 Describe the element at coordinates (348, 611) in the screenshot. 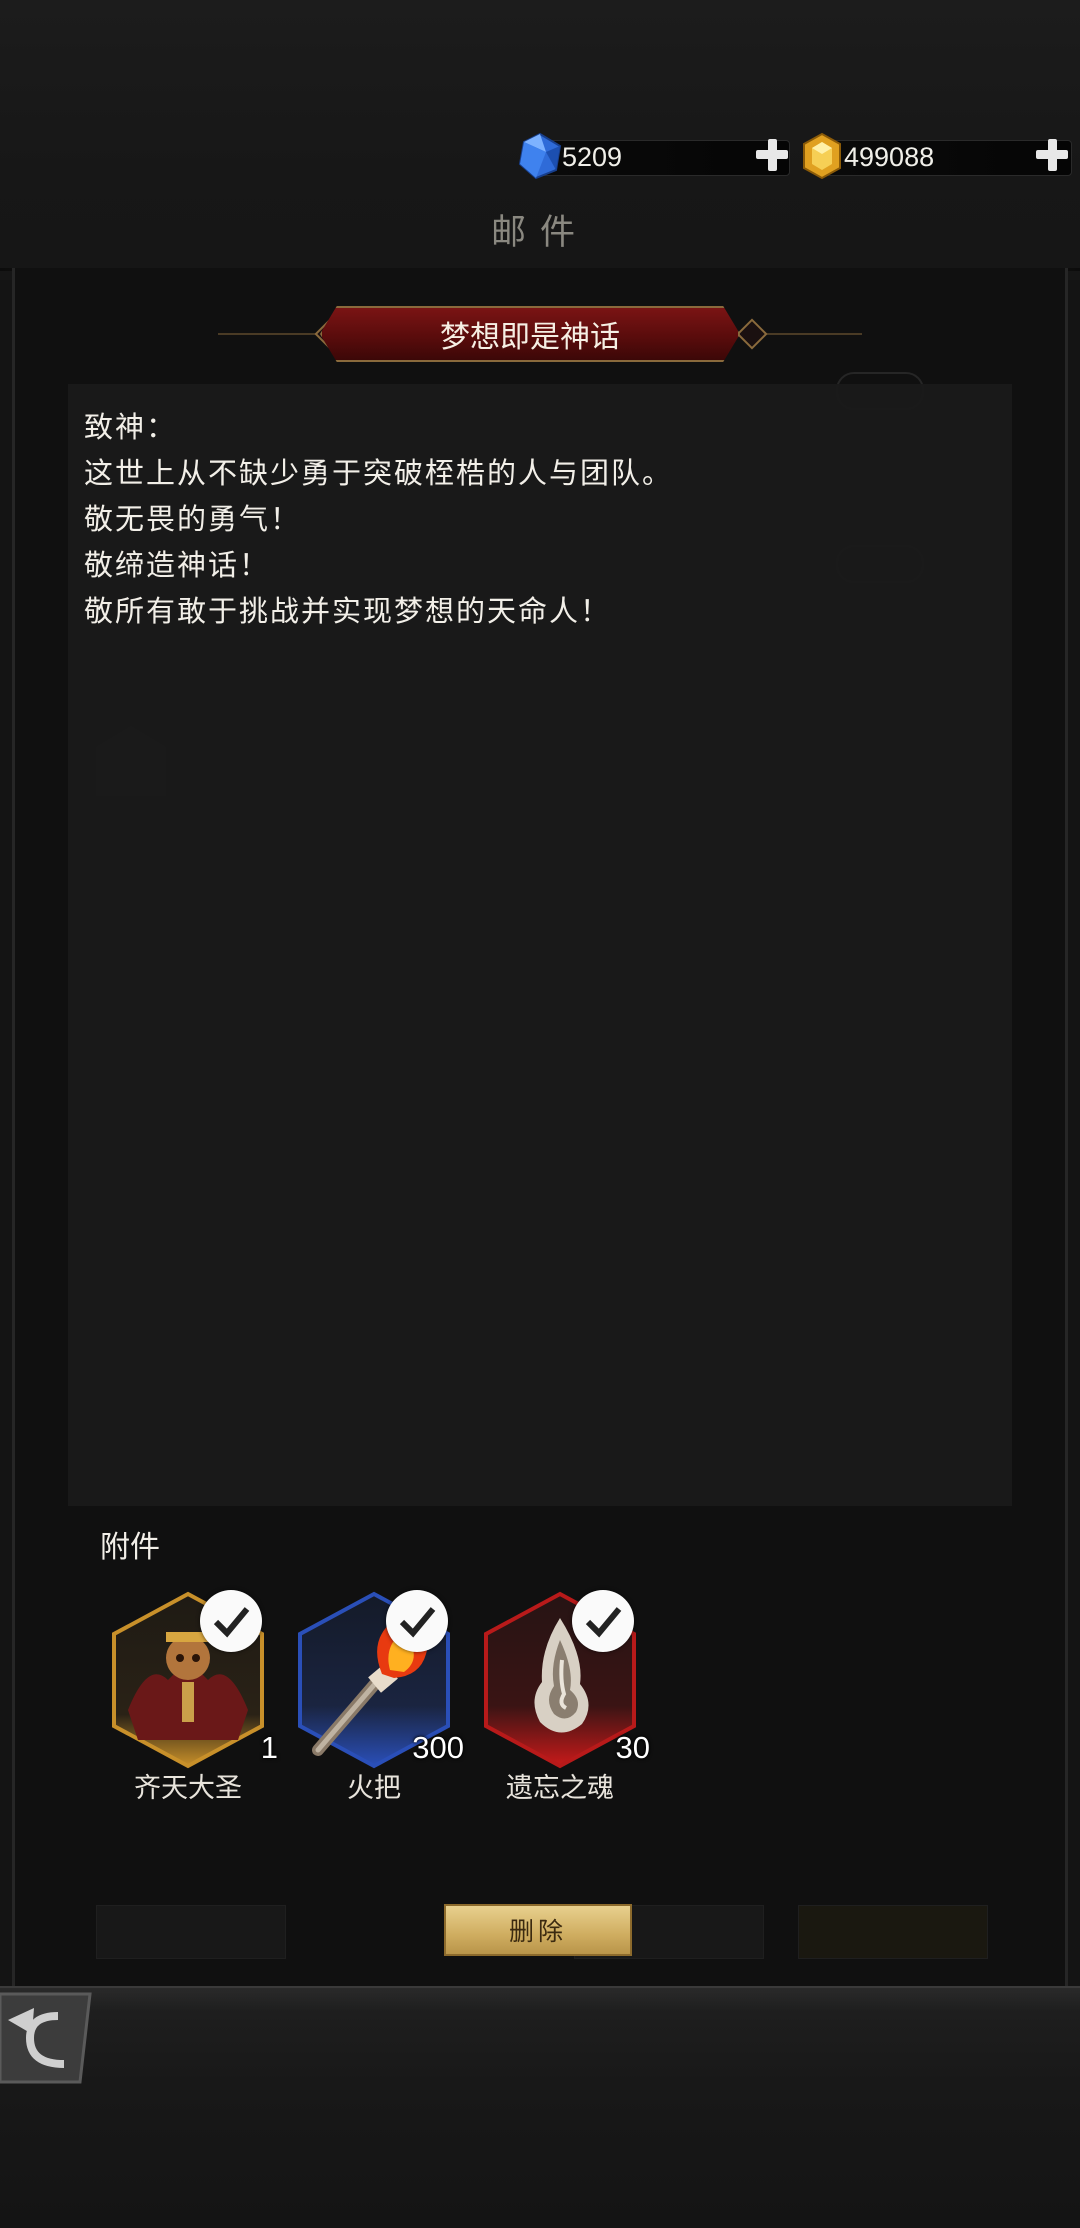

I see `mail-body-line: 敬所有敢于挑战并实现梦想的天命人！` at that location.